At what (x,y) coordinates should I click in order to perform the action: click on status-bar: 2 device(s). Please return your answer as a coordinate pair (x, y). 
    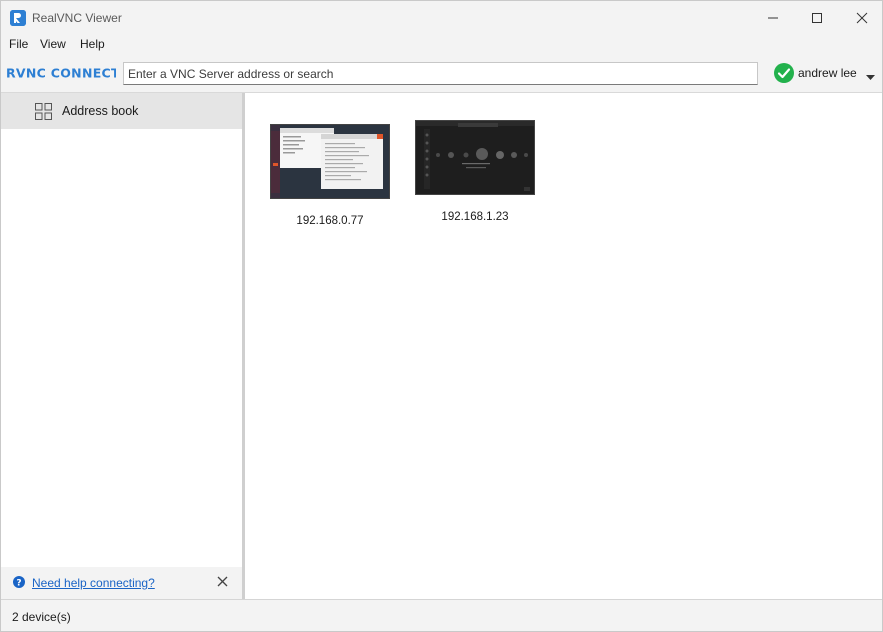
    Looking at the image, I should click on (441, 615).